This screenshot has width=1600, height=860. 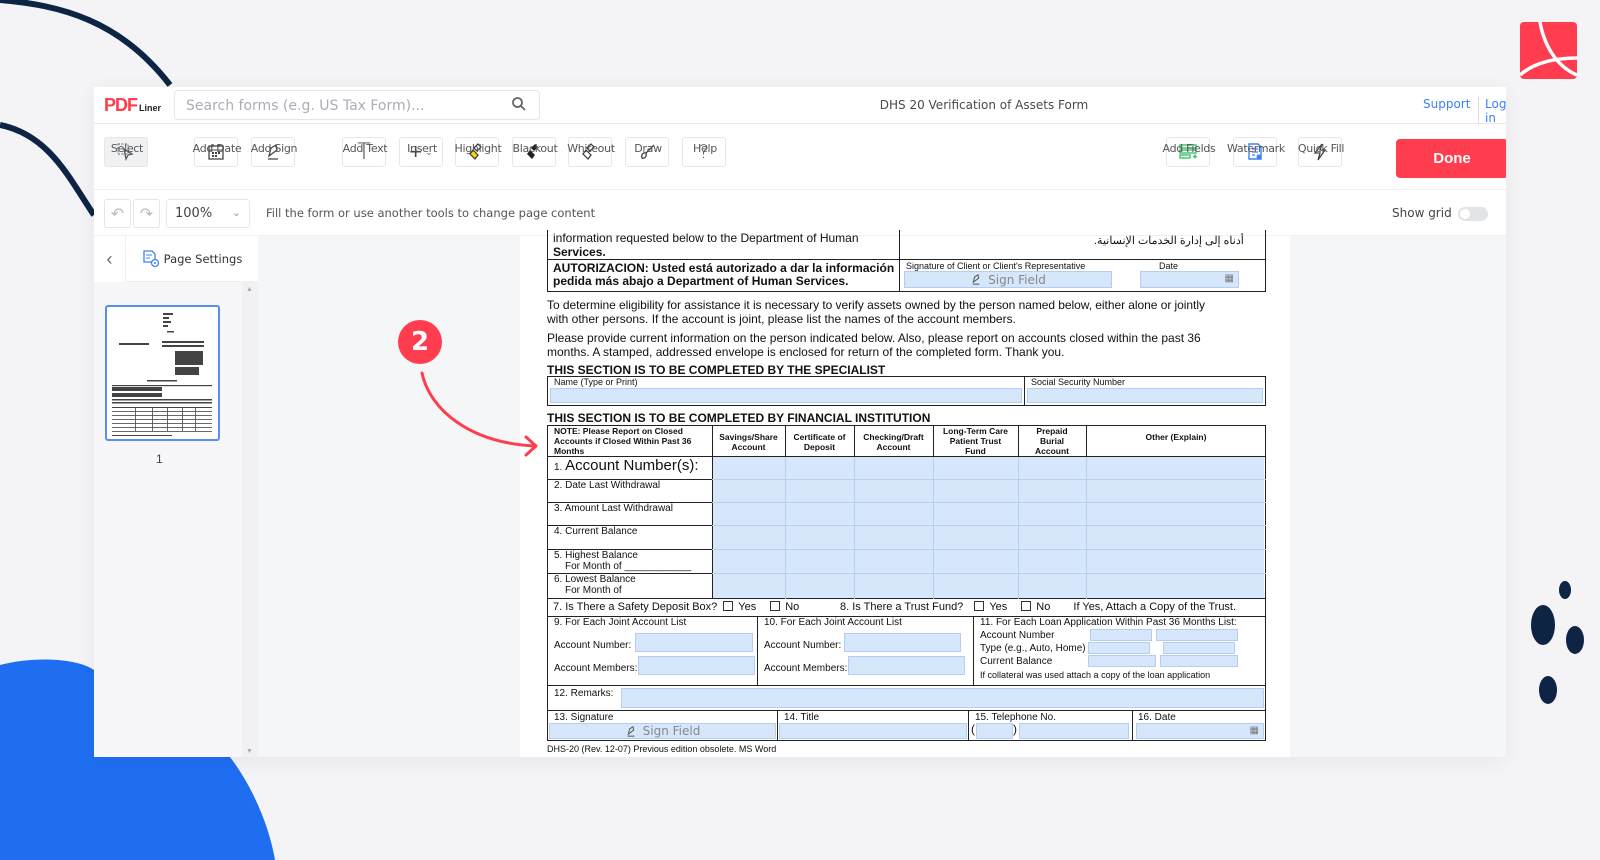 What do you see at coordinates (648, 152) in the screenshot?
I see `tool-draw: Draw` at bounding box center [648, 152].